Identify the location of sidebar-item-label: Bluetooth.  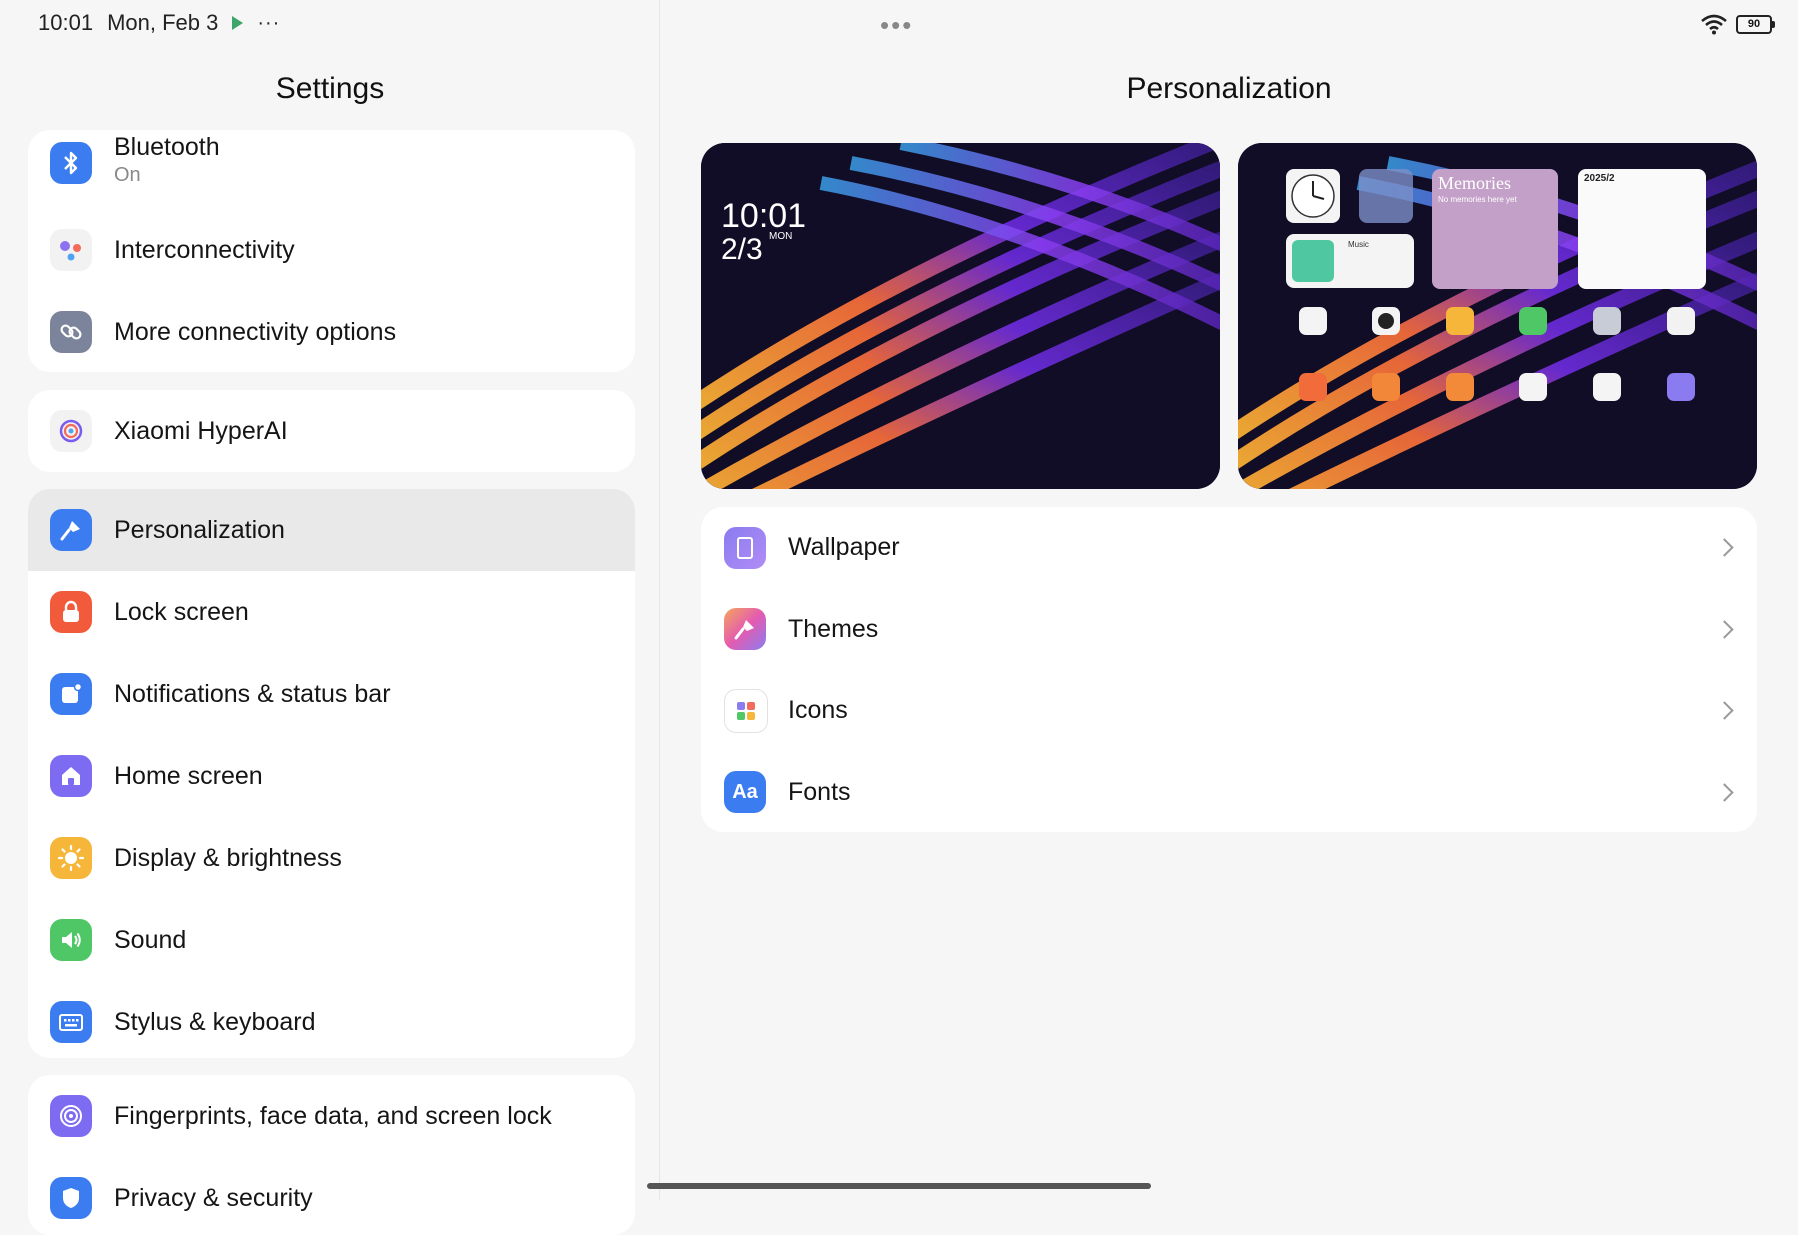
(167, 147).